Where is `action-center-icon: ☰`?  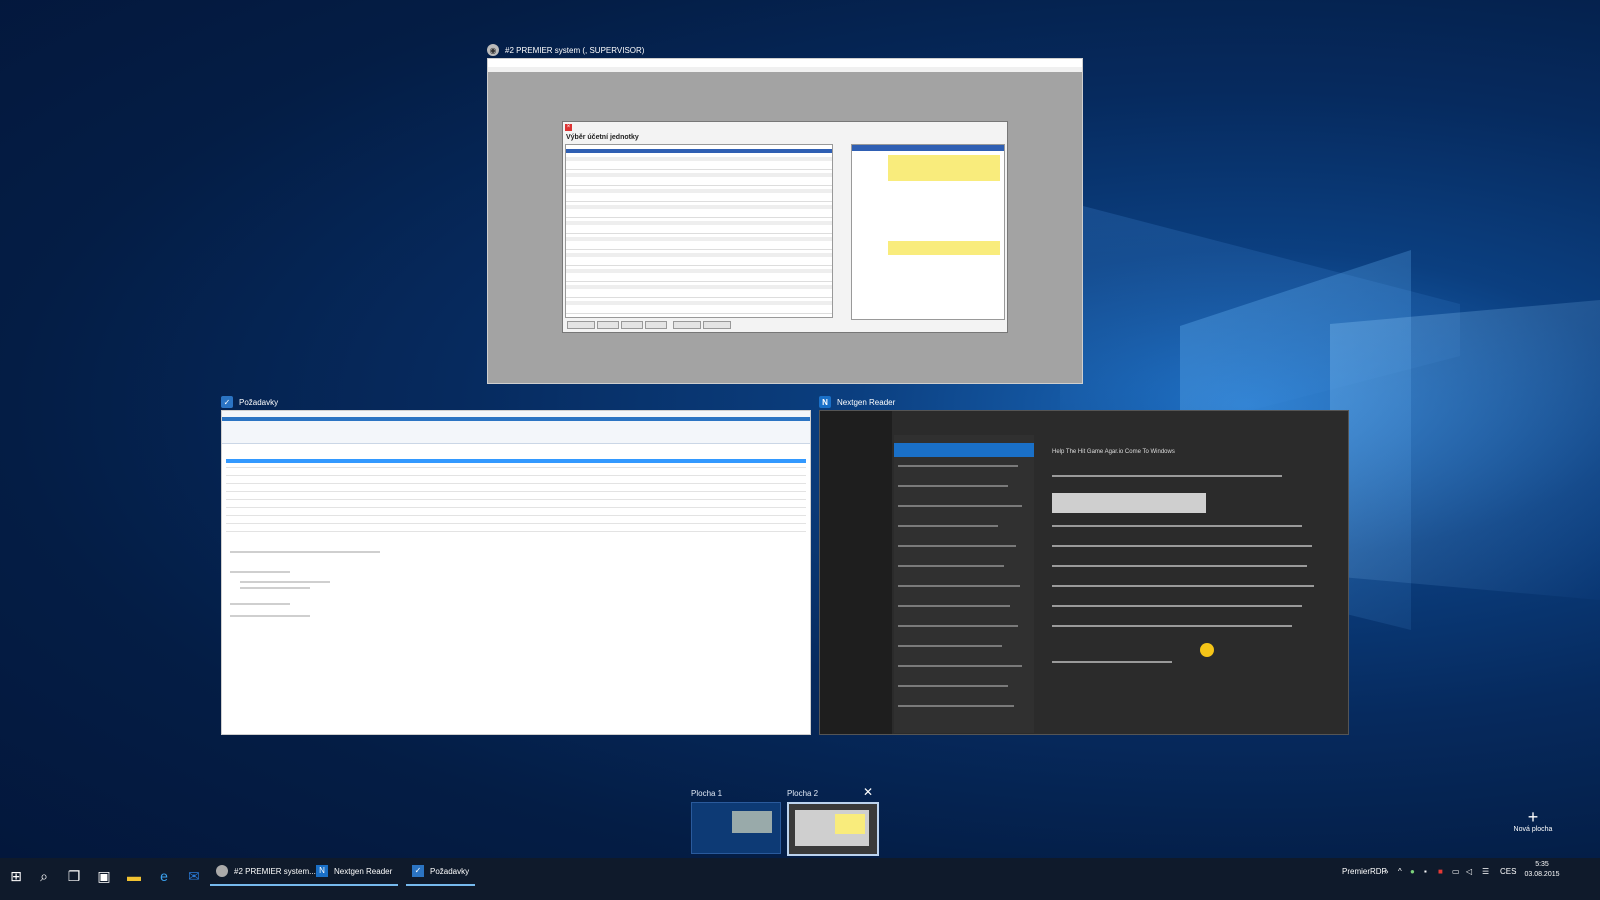 action-center-icon: ☰ is located at coordinates (1485, 871).